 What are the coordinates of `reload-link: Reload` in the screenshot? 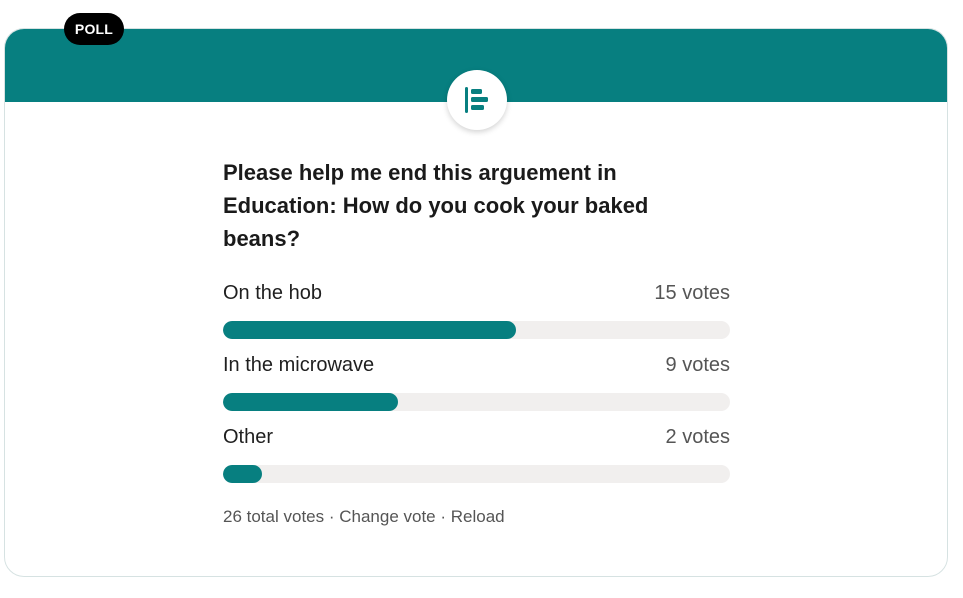 It's located at (478, 516).